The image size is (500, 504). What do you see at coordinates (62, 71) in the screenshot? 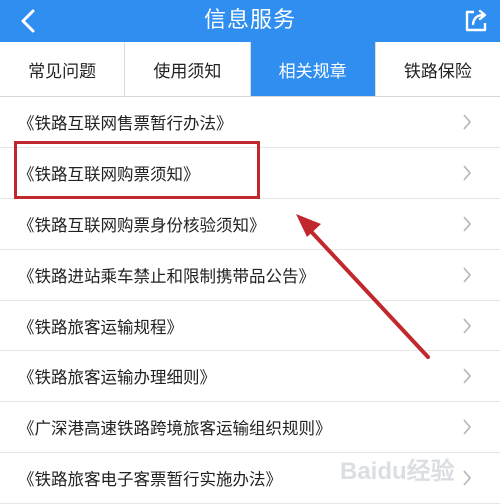
I see `tab-label: 常见问题` at bounding box center [62, 71].